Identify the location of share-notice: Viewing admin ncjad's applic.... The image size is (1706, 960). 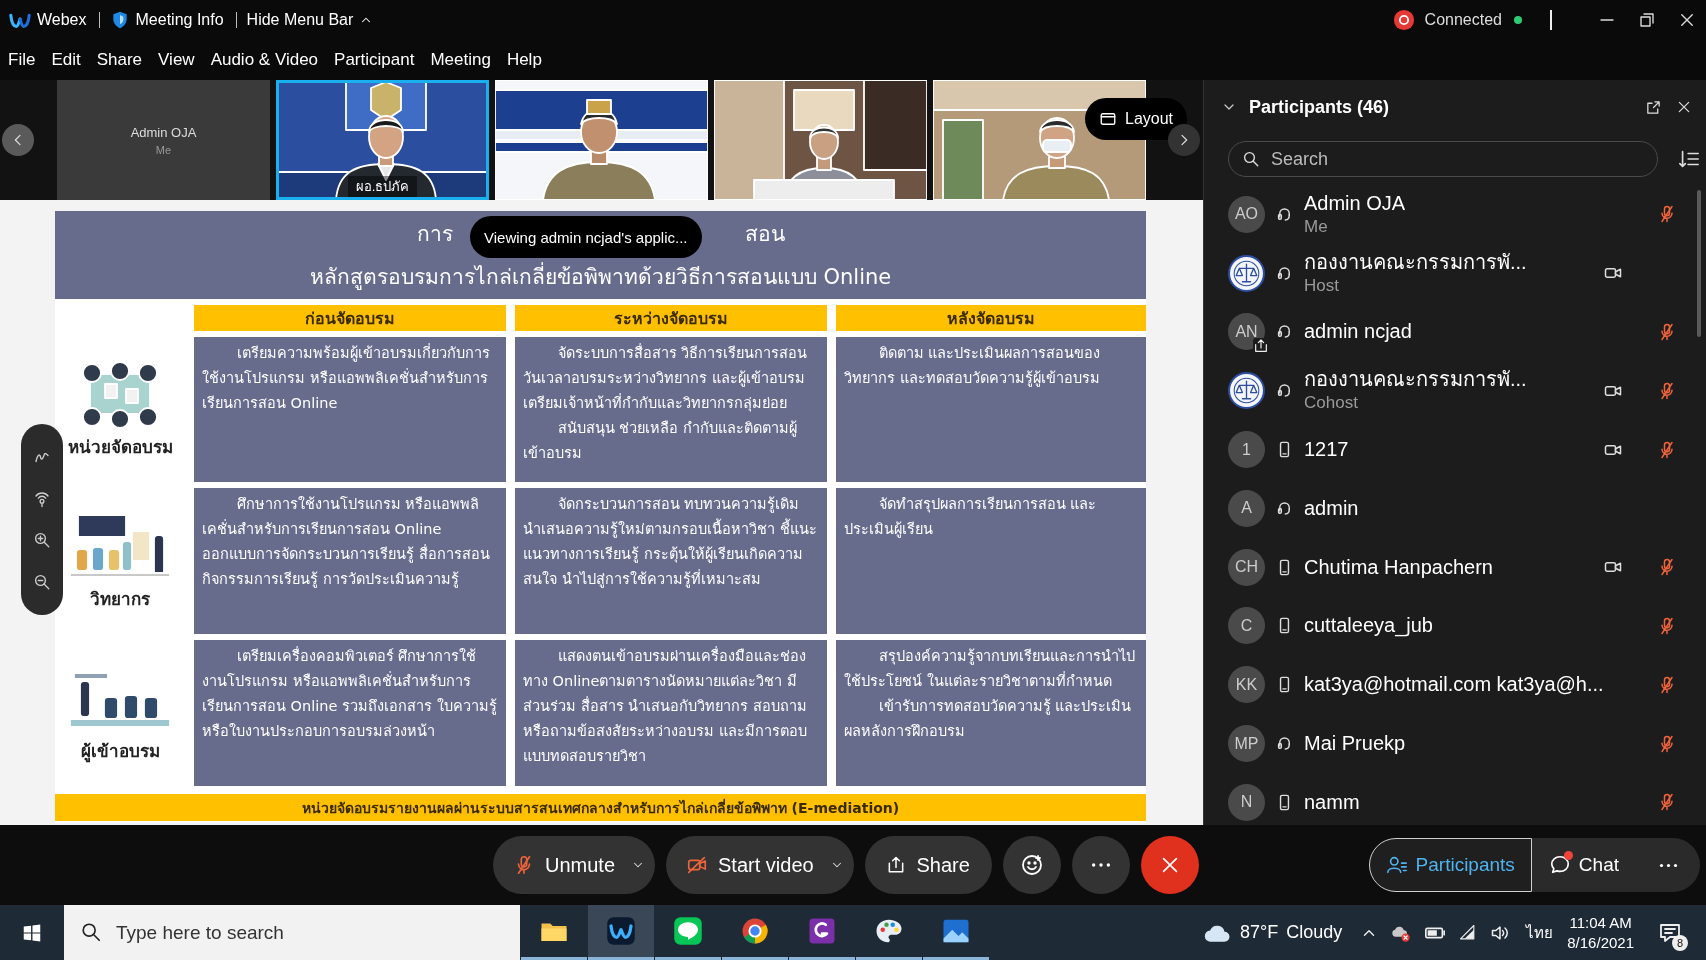
(586, 237).